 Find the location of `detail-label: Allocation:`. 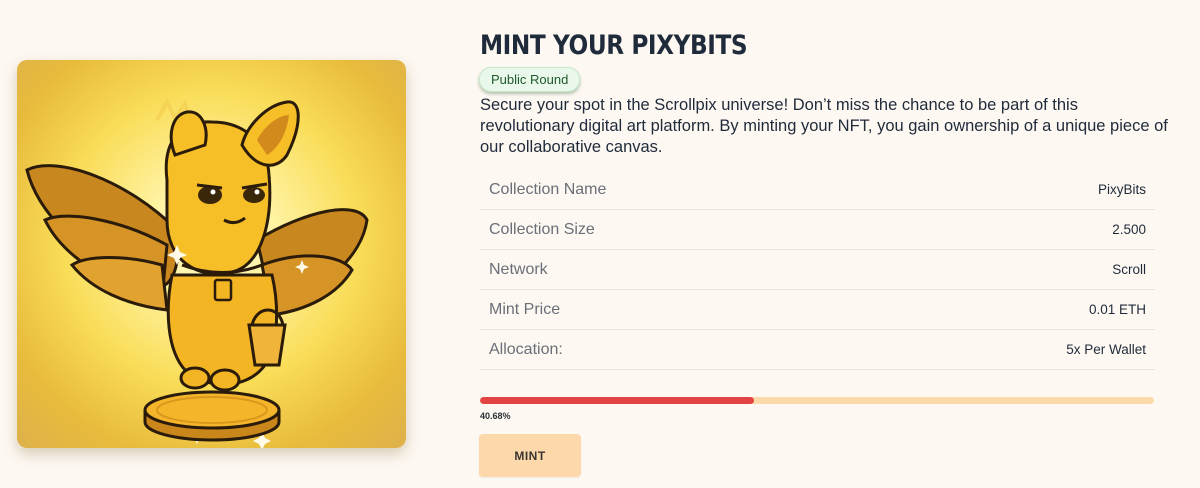

detail-label: Allocation: is located at coordinates (526, 349).